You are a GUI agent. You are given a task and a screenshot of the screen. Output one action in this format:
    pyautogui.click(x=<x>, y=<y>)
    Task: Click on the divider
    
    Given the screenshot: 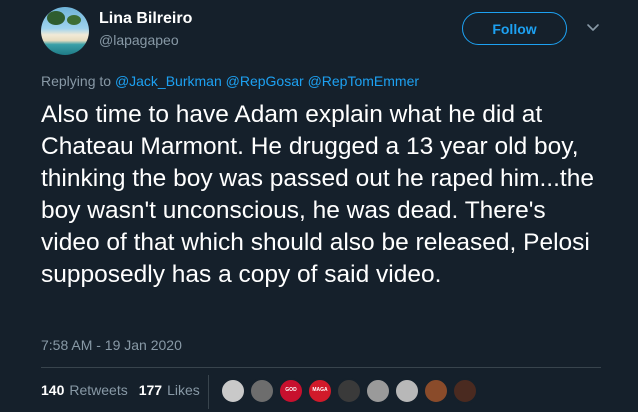 What is the action you would take?
    pyautogui.click(x=321, y=367)
    